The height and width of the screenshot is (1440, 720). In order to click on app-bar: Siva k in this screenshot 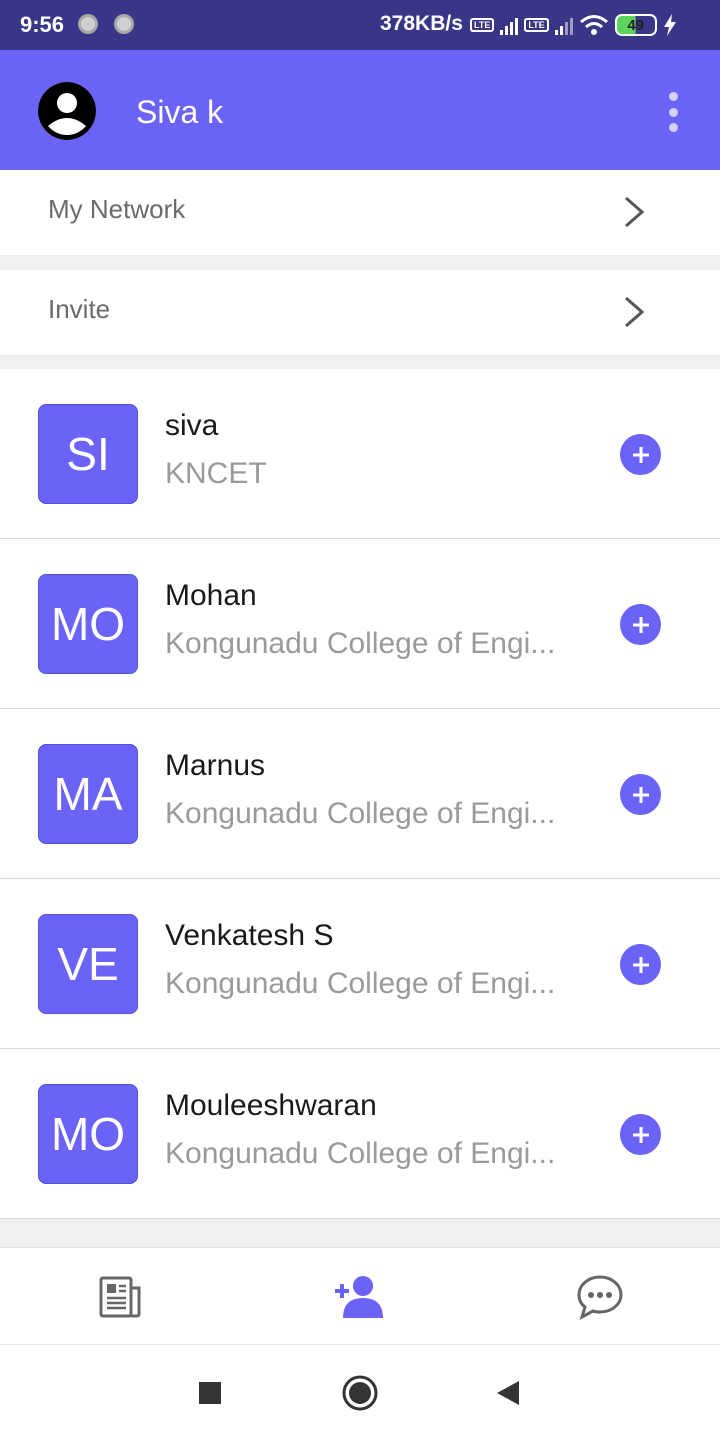, I will do `click(360, 110)`.